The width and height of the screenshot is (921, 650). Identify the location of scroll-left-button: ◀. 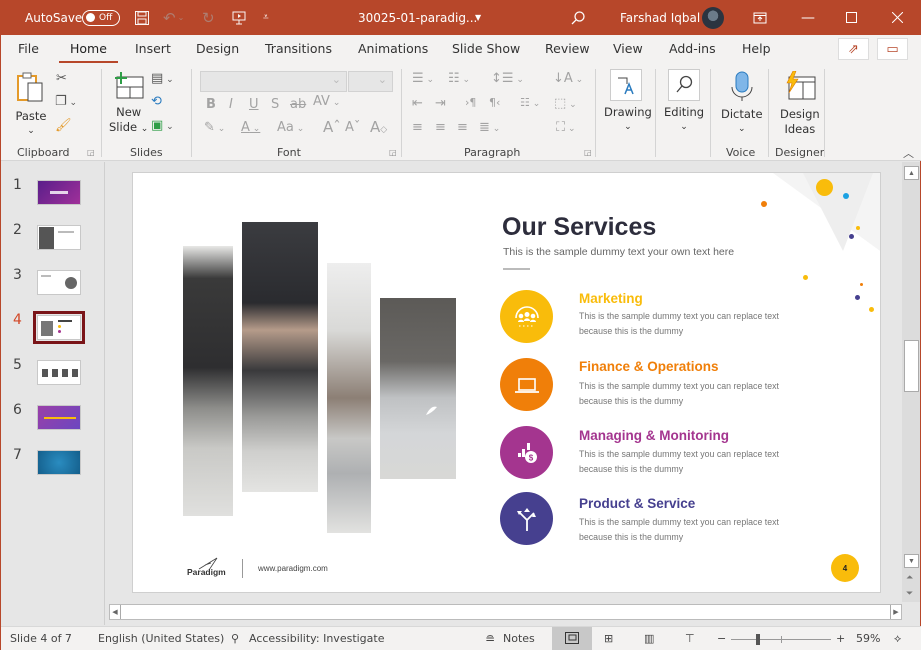
(115, 612).